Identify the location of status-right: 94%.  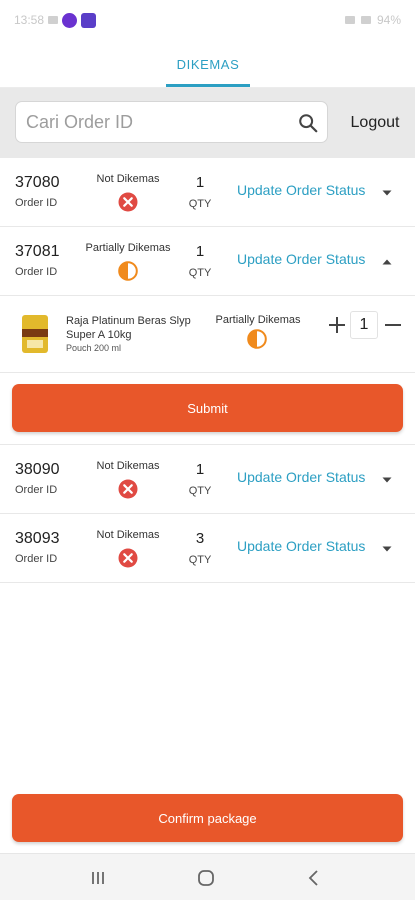
(372, 20).